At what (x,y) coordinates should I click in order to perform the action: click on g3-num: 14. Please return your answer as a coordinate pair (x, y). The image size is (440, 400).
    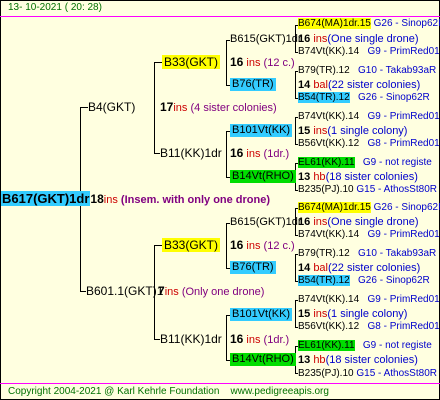
    Looking at the image, I should click on (304, 268).